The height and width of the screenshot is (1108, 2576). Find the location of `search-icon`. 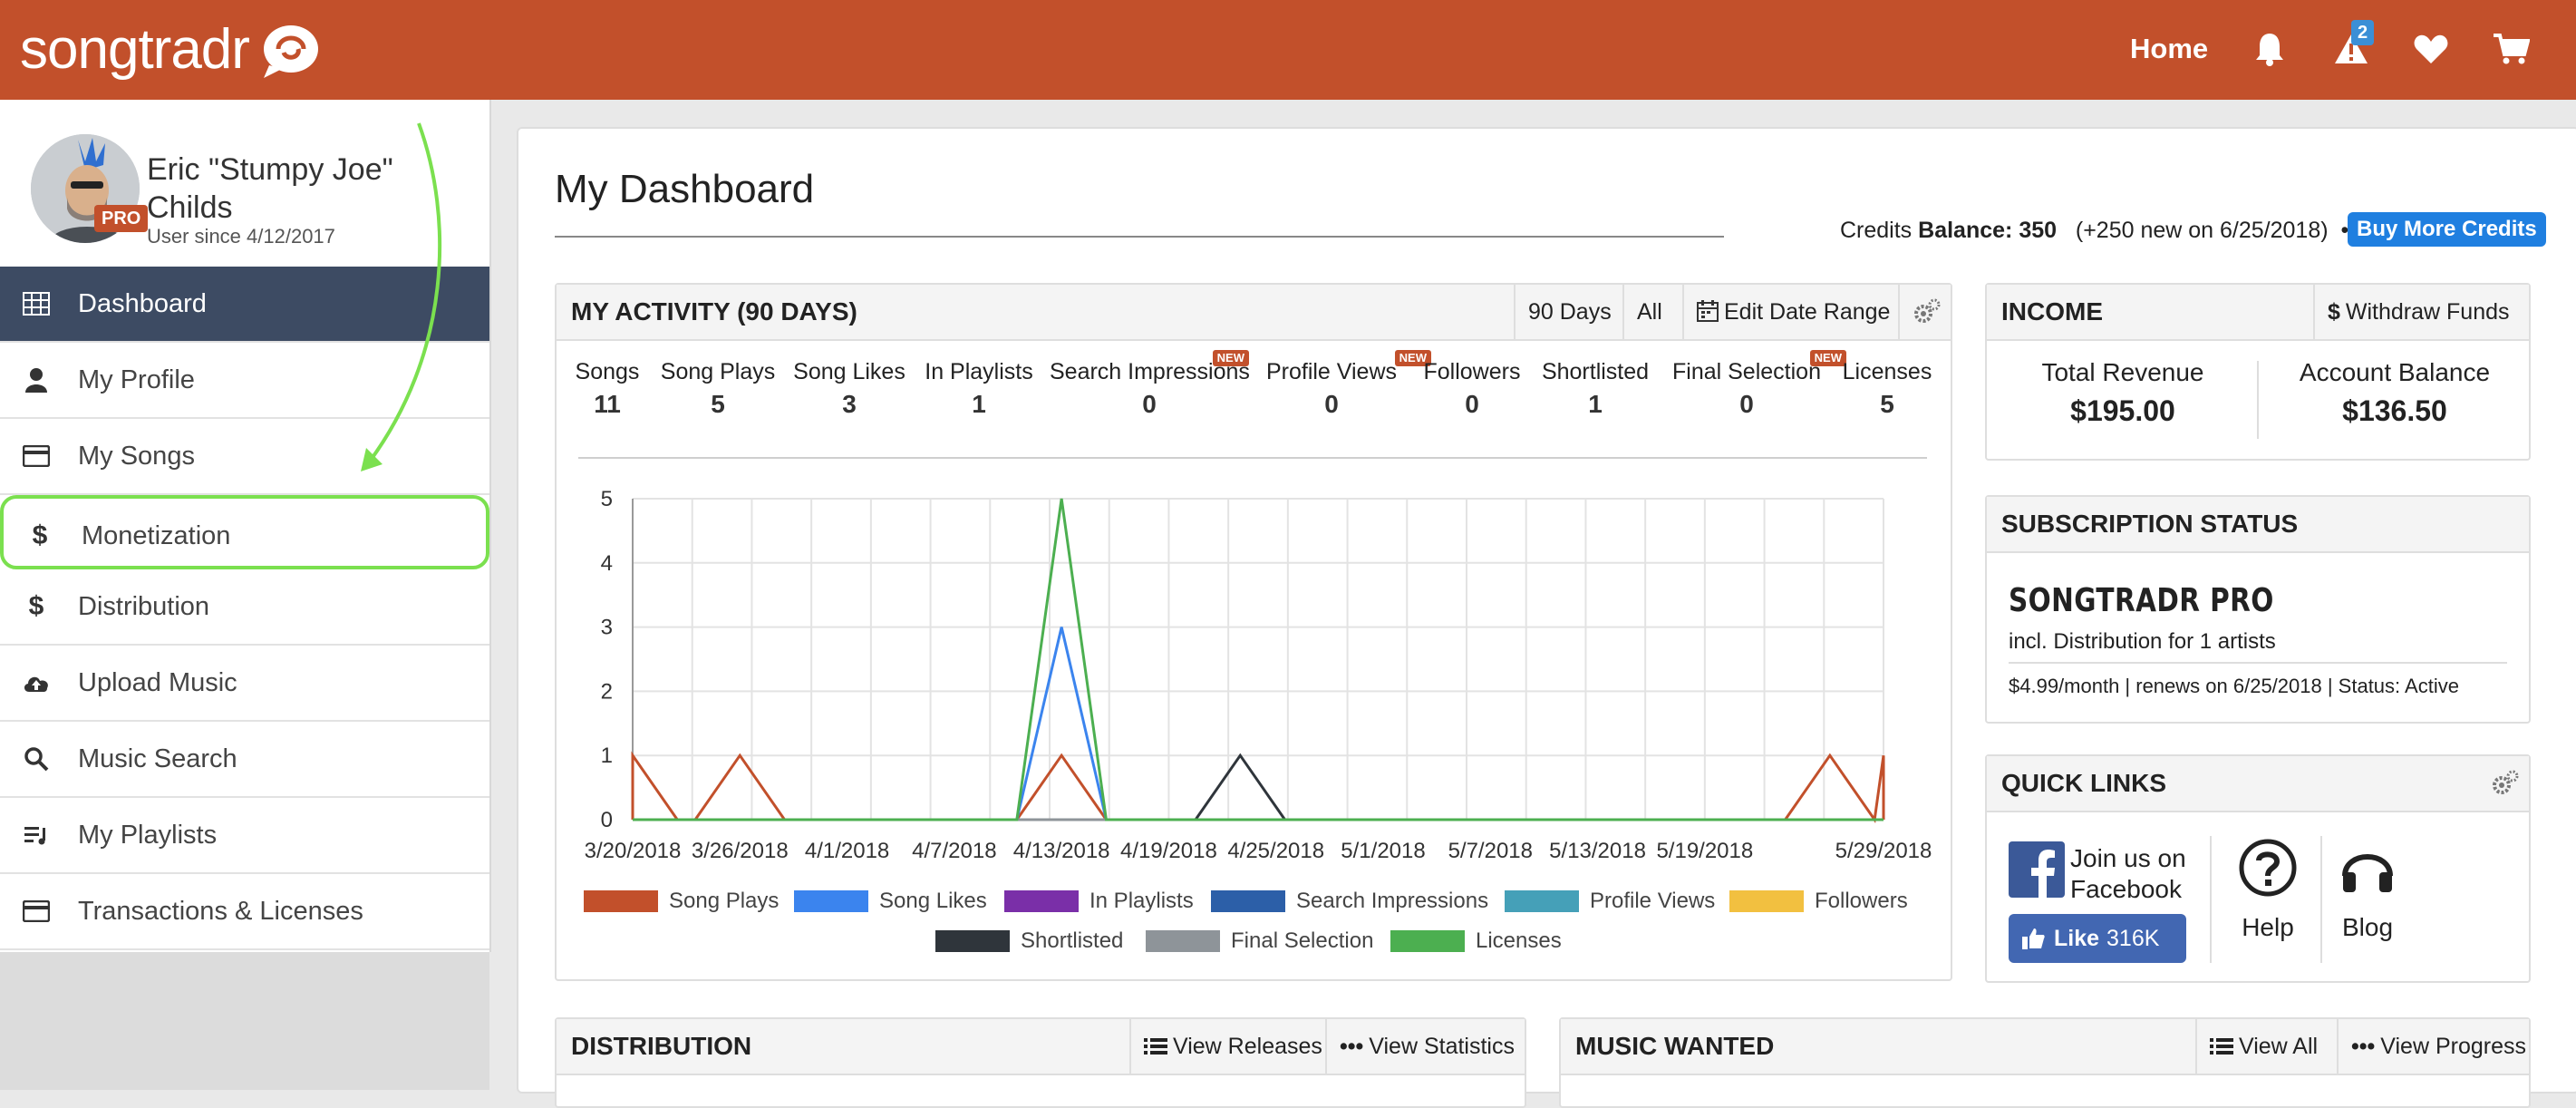

search-icon is located at coordinates (36, 759).